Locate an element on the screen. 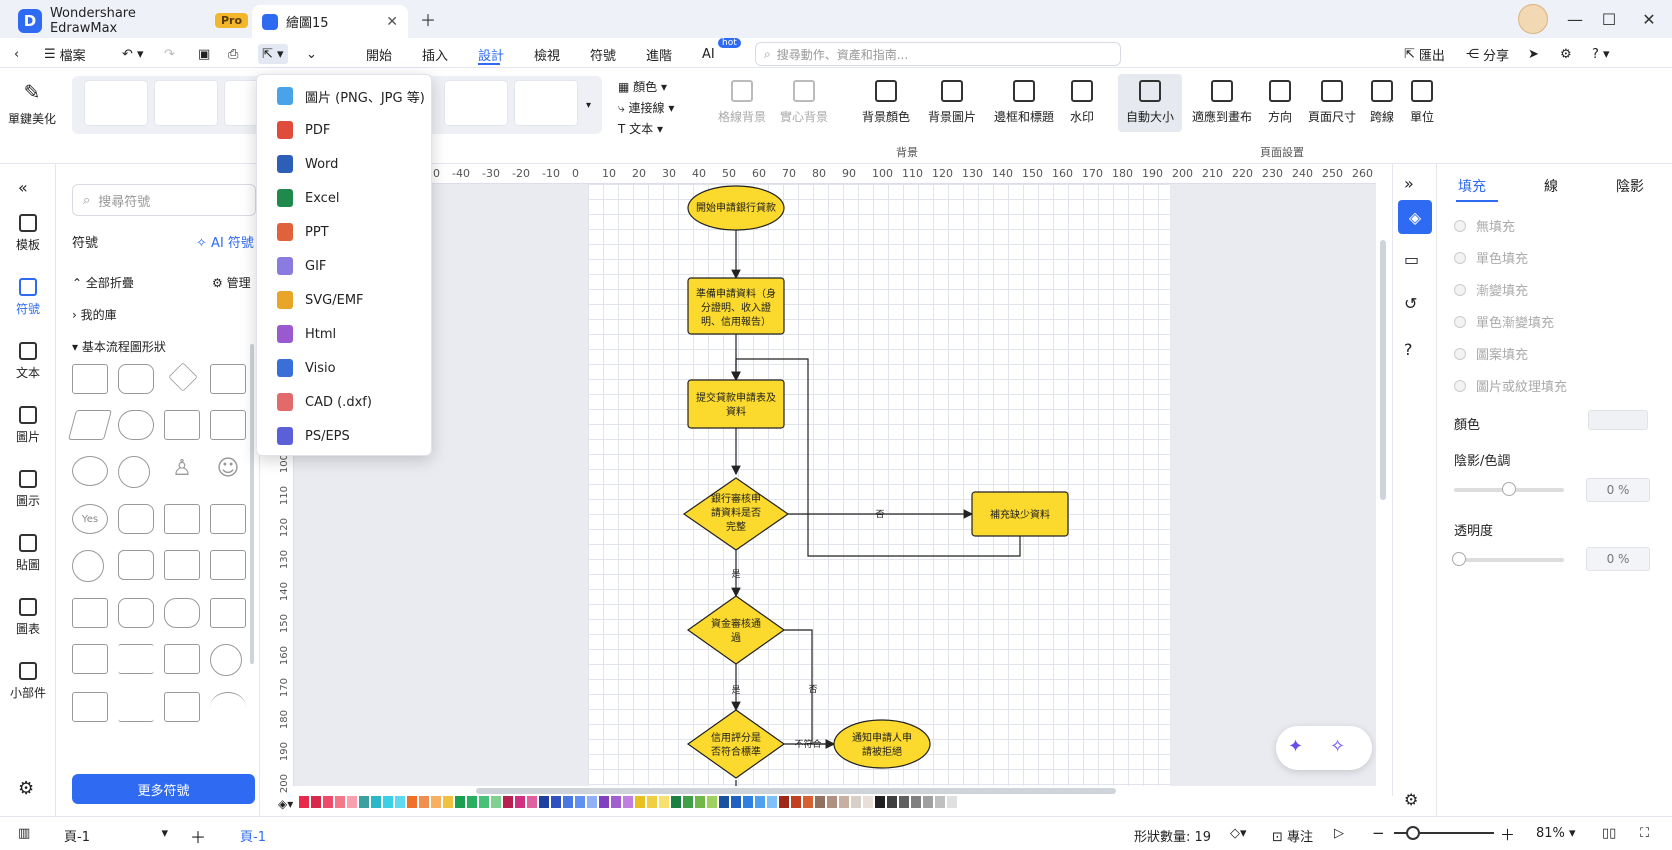 Image resolution: width=1672 pixels, height=850 pixels. ai-sparkle-button-icon: ✧ is located at coordinates (1337, 746).